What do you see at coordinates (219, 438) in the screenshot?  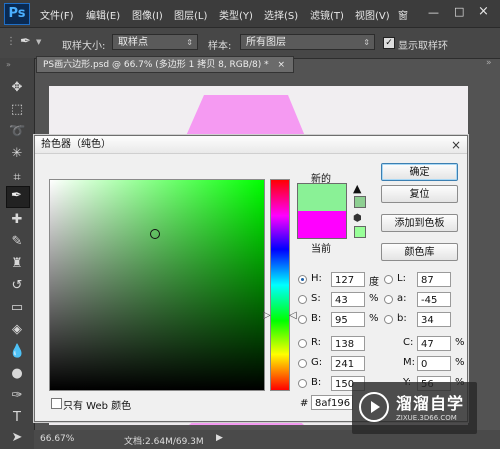 I see `play-icon: ▶` at bounding box center [219, 438].